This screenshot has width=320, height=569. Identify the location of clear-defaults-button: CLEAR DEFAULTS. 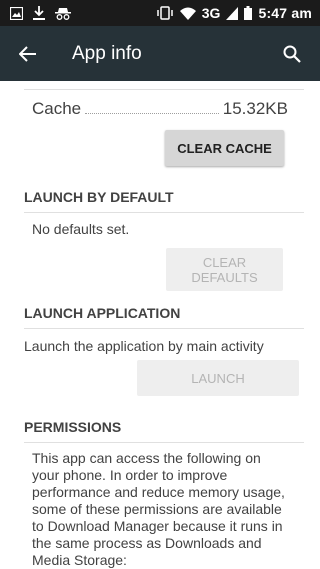
(224, 269).